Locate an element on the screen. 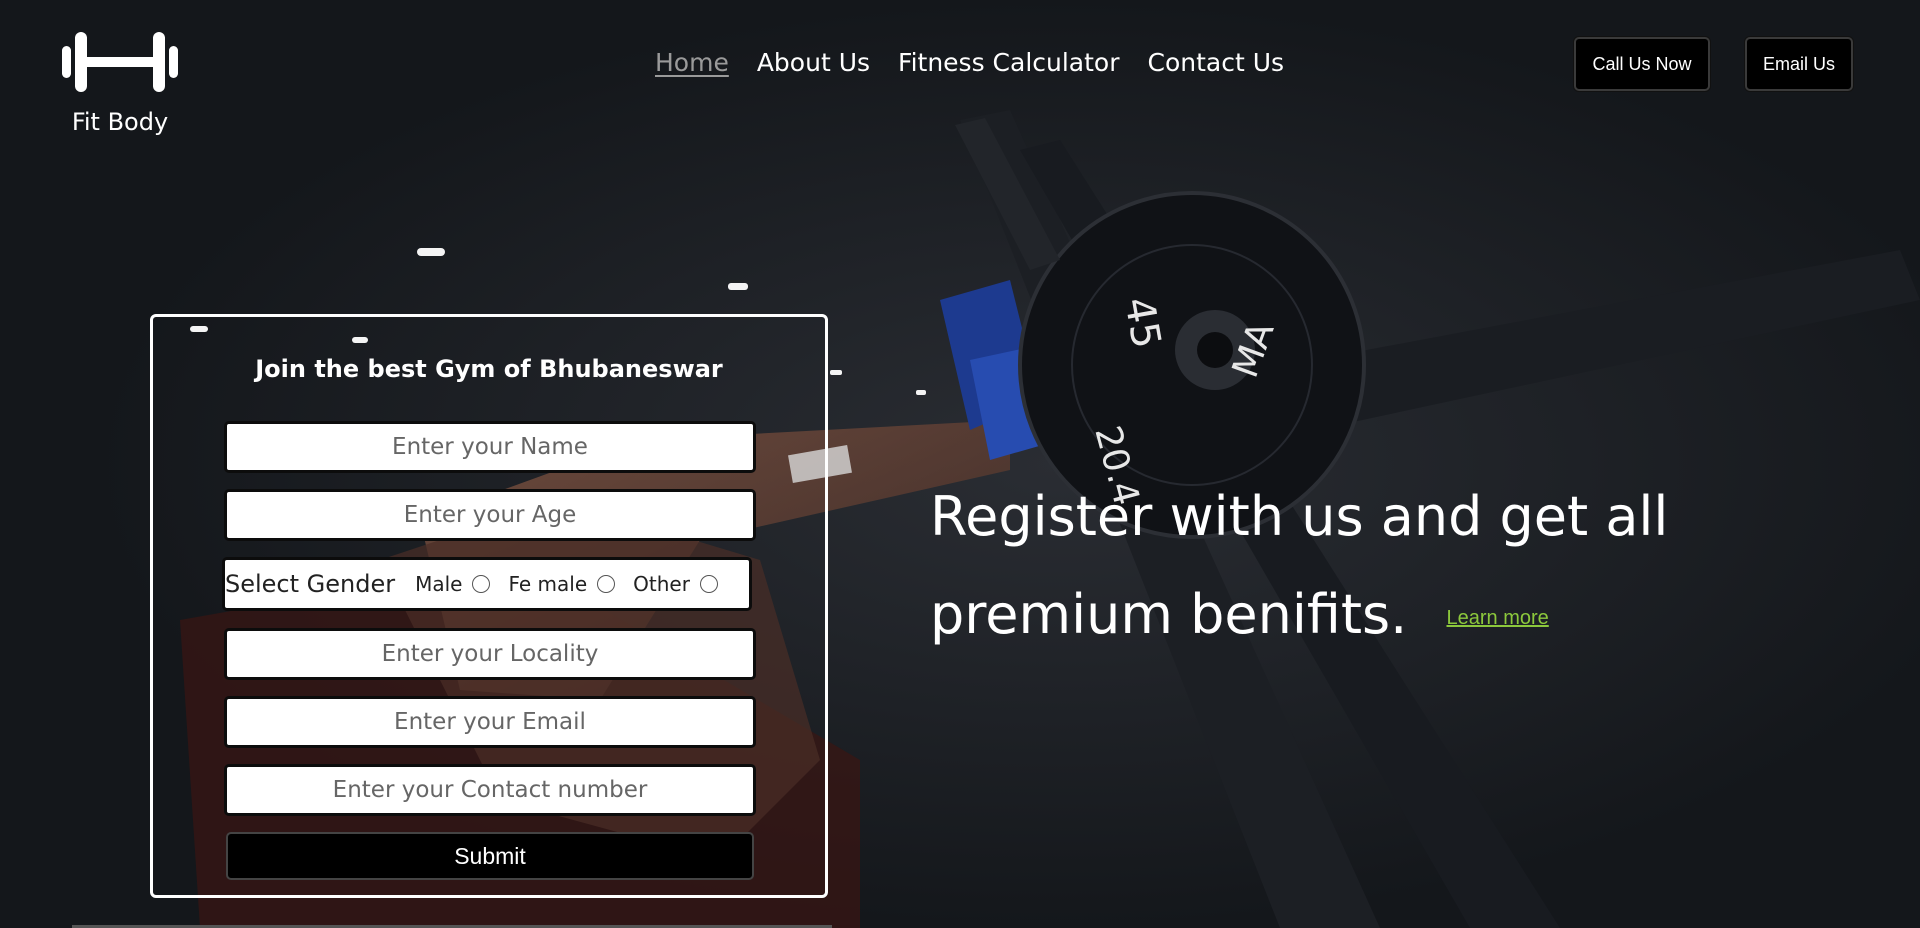 This screenshot has width=1920, height=928. form-title: Join the best Gym of Bhubaneswar is located at coordinates (489, 369).